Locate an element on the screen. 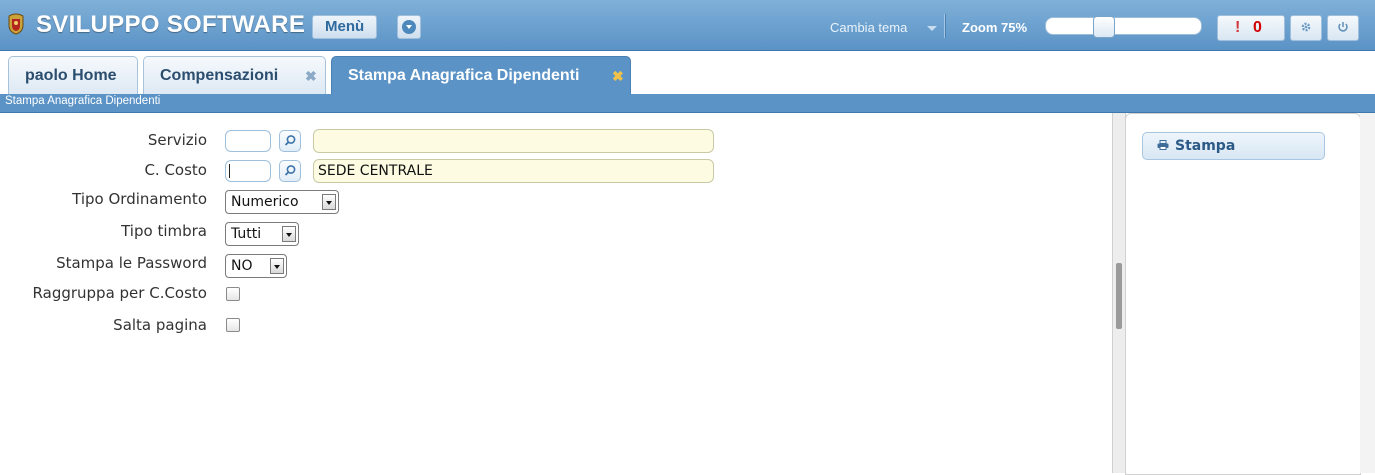  raggruppa-label: Raggruppa per C.Costo is located at coordinates (119, 293).